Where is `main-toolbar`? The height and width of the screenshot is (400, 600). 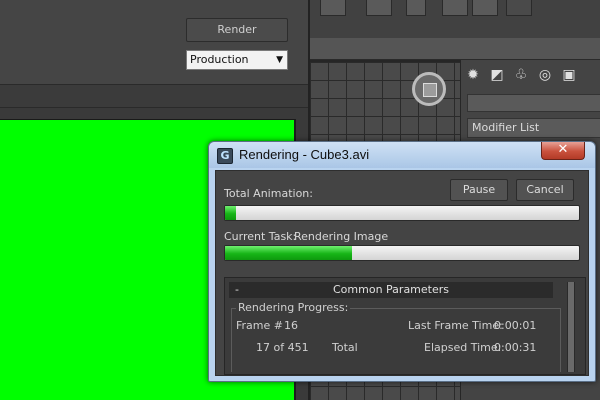 main-toolbar is located at coordinates (455, 19).